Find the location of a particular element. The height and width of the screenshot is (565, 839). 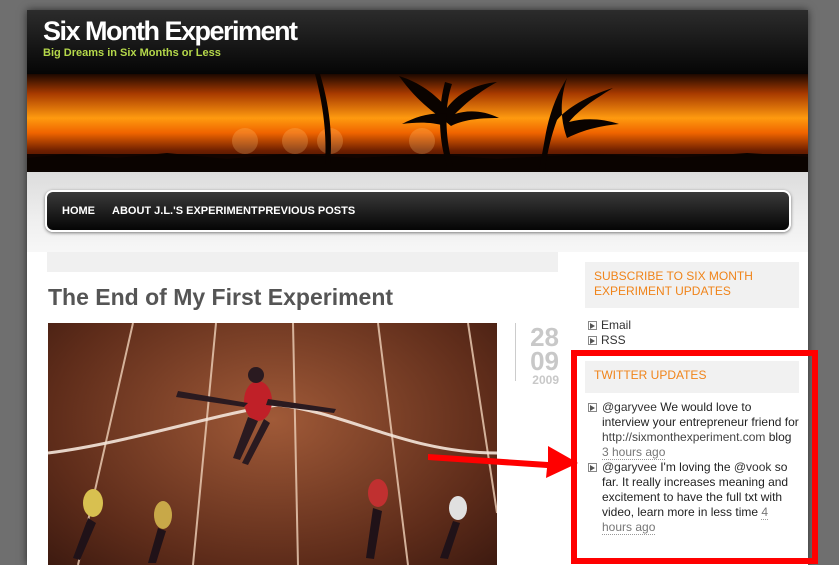

annotation-arrow-icon is located at coordinates (503, 462).